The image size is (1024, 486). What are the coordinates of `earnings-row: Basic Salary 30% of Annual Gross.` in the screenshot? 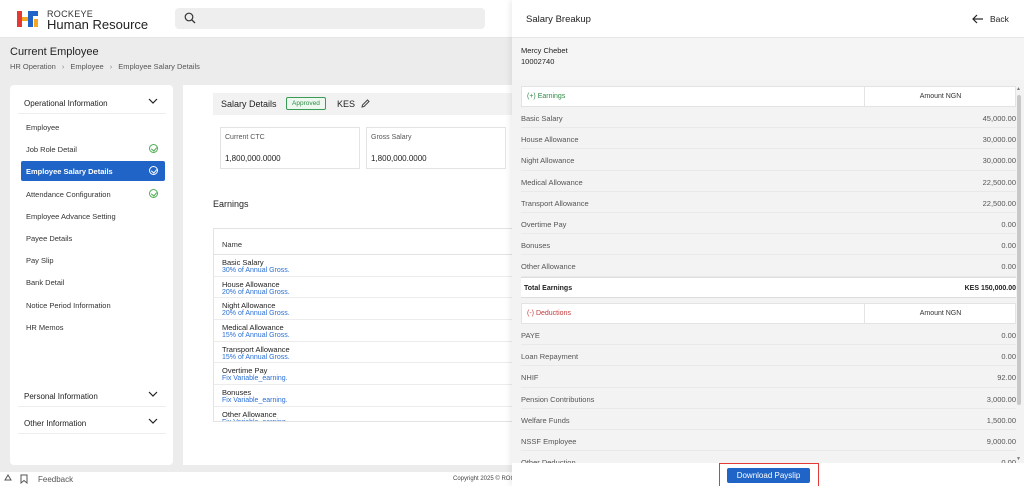 It's located at (363, 266).